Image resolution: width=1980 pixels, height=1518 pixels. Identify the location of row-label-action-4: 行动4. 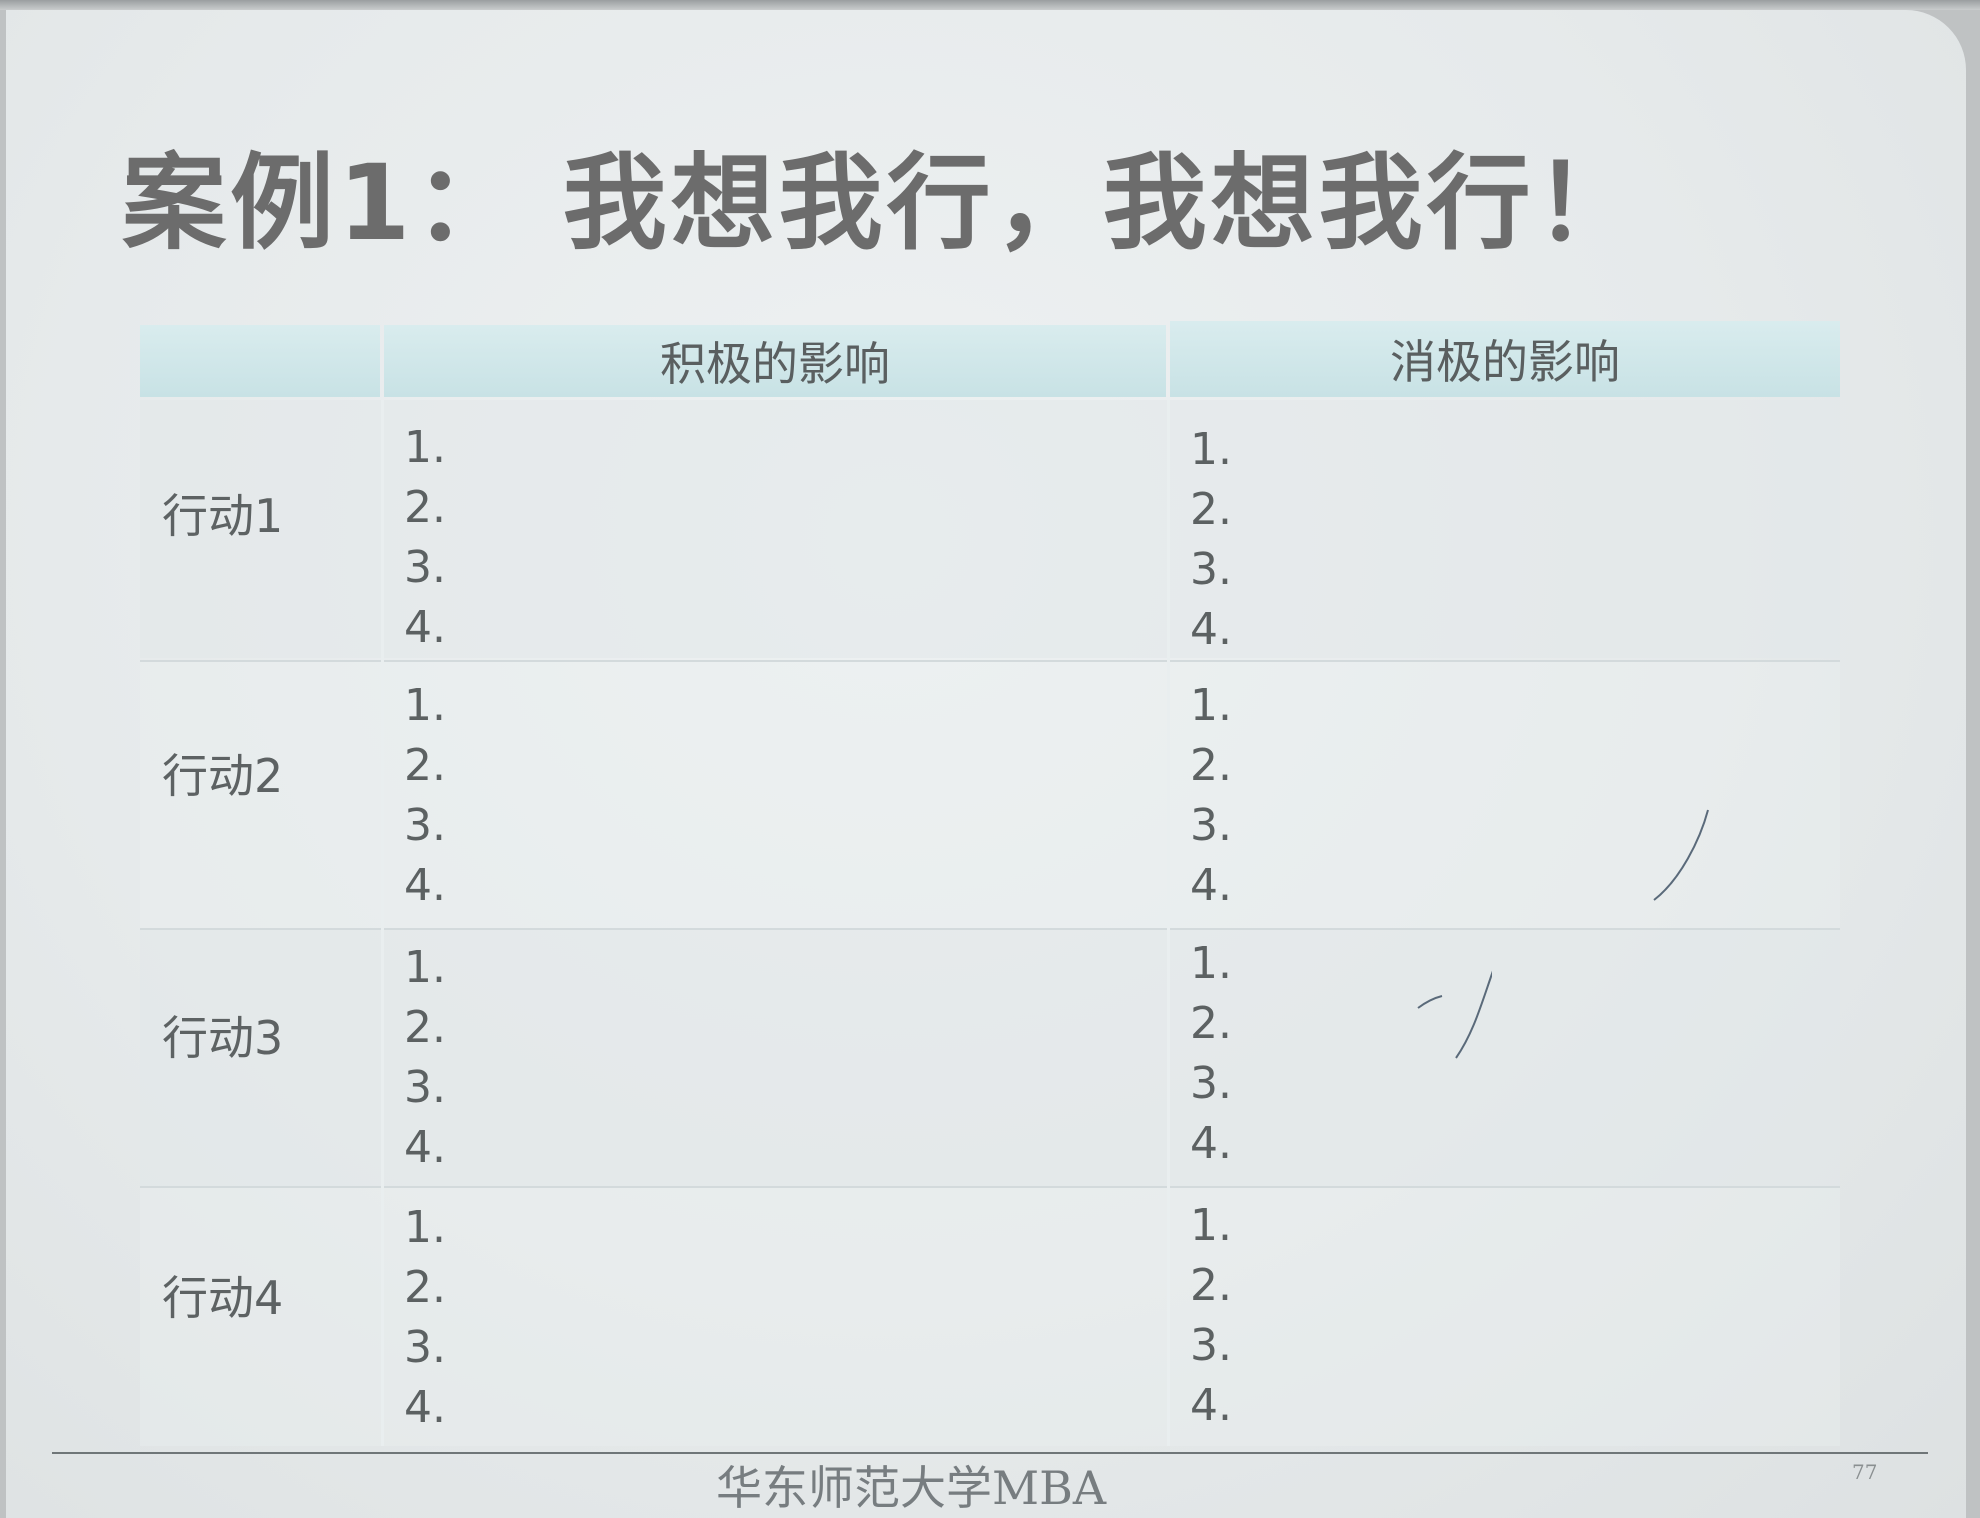
(223, 1298).